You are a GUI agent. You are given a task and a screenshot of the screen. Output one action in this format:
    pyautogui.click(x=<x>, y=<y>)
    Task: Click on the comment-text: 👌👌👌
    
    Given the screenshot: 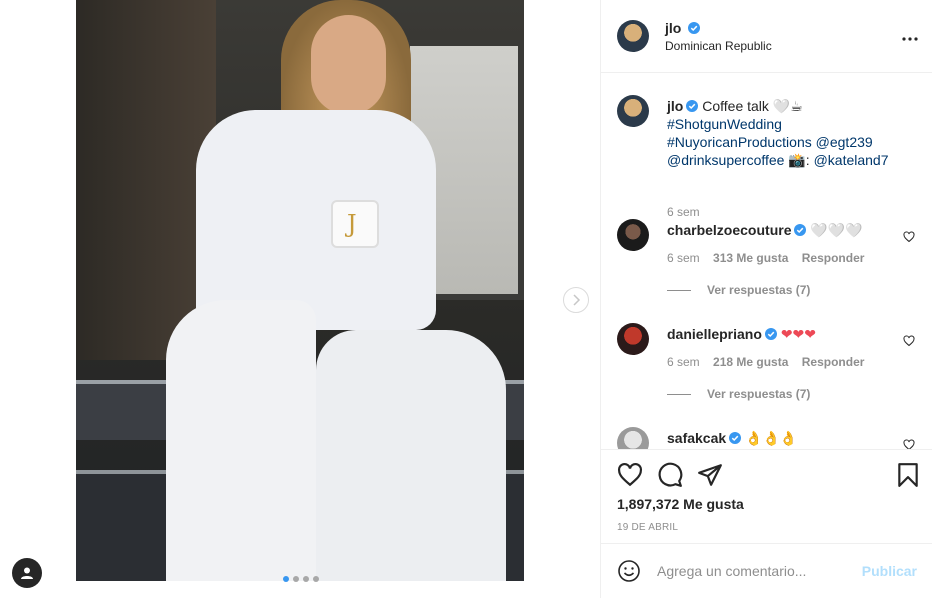 What is the action you would take?
    pyautogui.click(x=771, y=438)
    